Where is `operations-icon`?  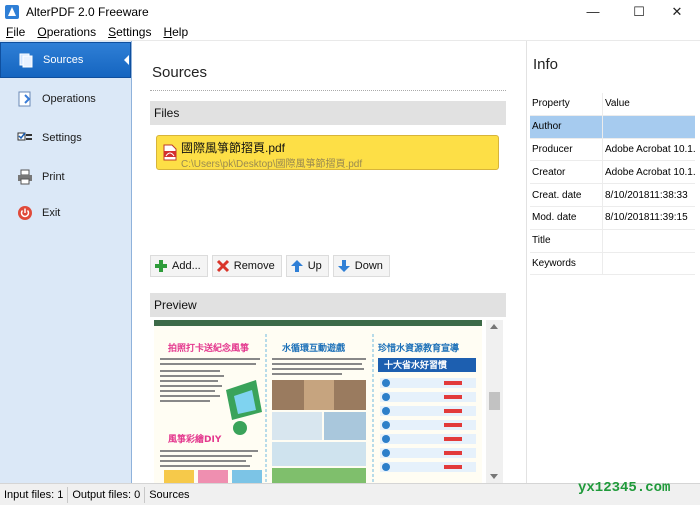 operations-icon is located at coordinates (24, 99).